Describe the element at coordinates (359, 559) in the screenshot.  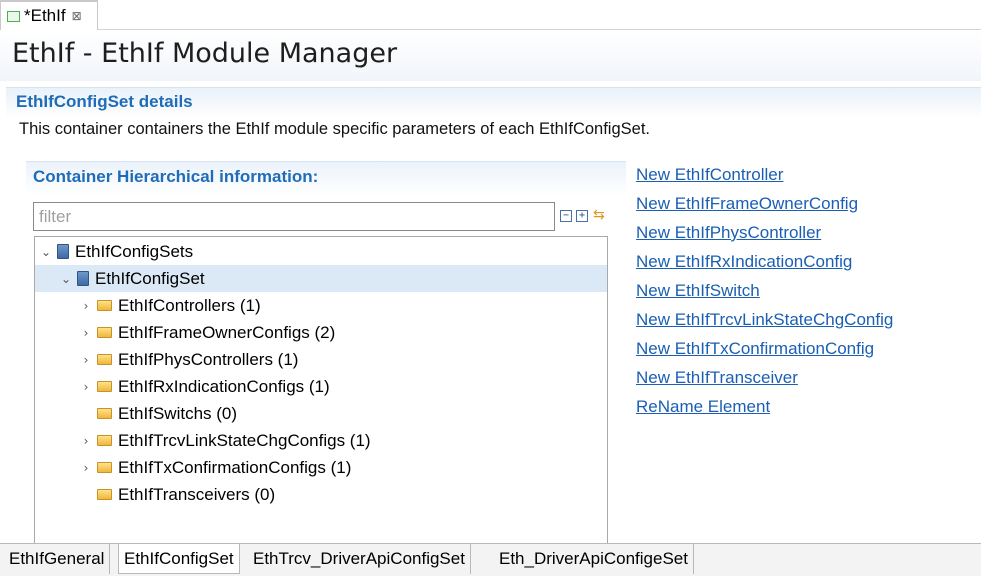
I see `bottom-tab: EthTrcv_DriverApiConfigSet` at that location.